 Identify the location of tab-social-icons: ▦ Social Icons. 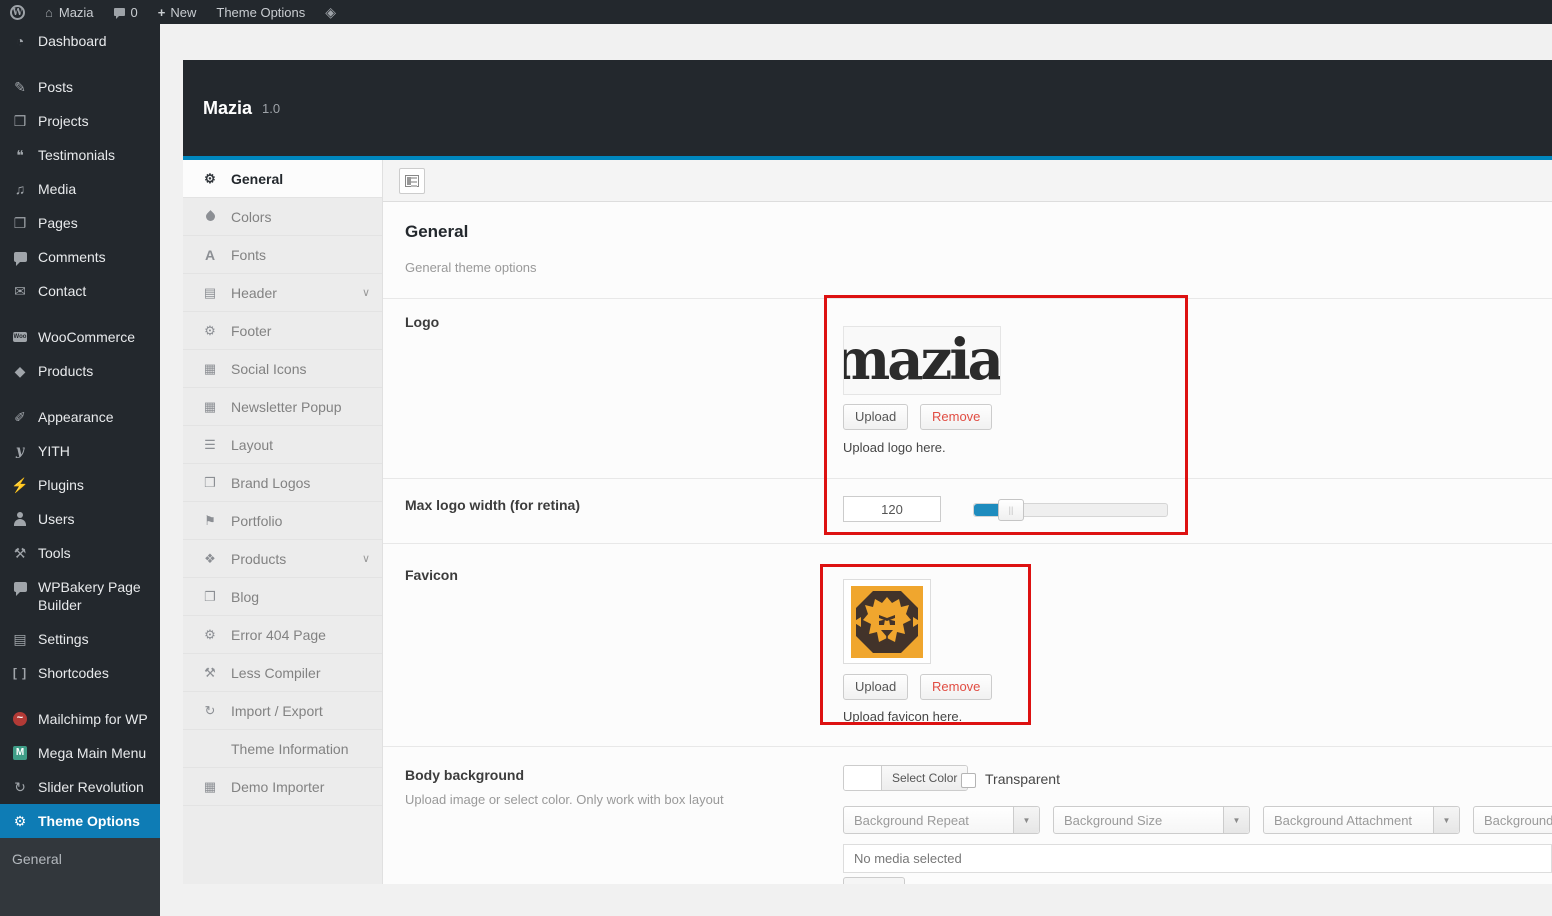
(282, 369).